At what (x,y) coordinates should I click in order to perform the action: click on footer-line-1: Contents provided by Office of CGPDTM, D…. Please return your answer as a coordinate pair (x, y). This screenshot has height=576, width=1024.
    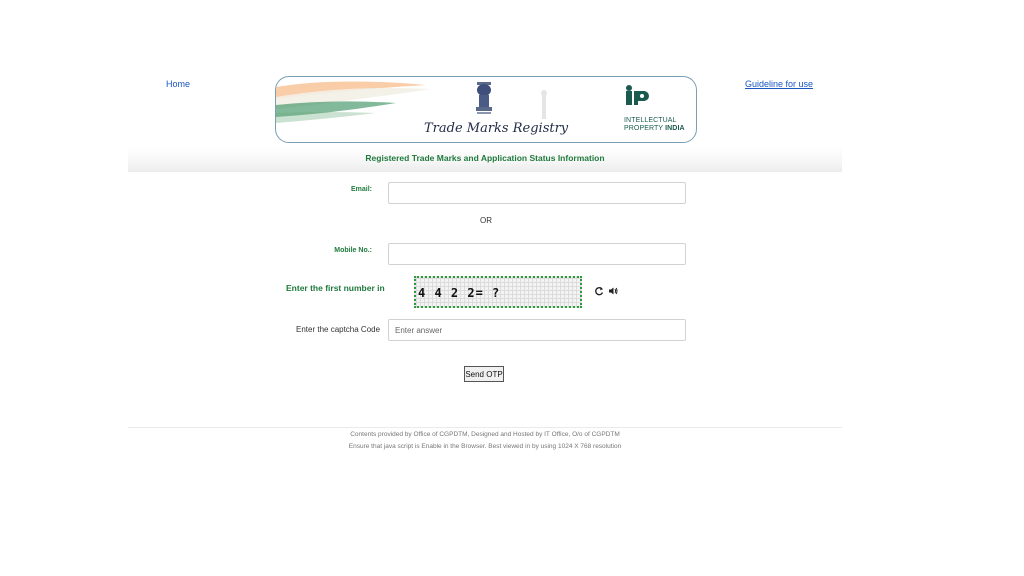
    Looking at the image, I should click on (485, 434).